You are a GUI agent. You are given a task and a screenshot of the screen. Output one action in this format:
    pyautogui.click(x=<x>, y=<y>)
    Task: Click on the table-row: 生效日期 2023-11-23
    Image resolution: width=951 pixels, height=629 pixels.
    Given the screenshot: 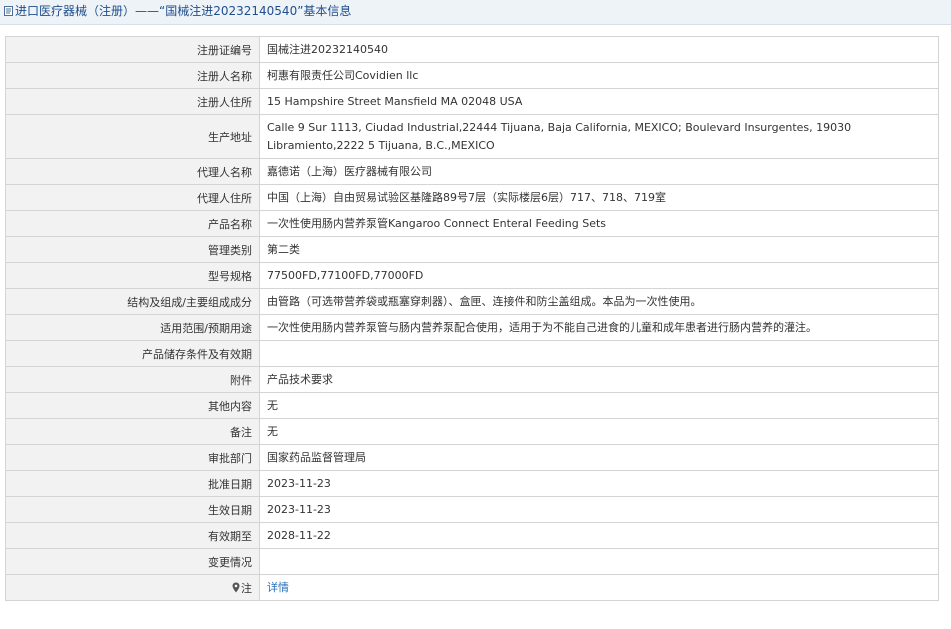 What is the action you would take?
    pyautogui.click(x=472, y=509)
    